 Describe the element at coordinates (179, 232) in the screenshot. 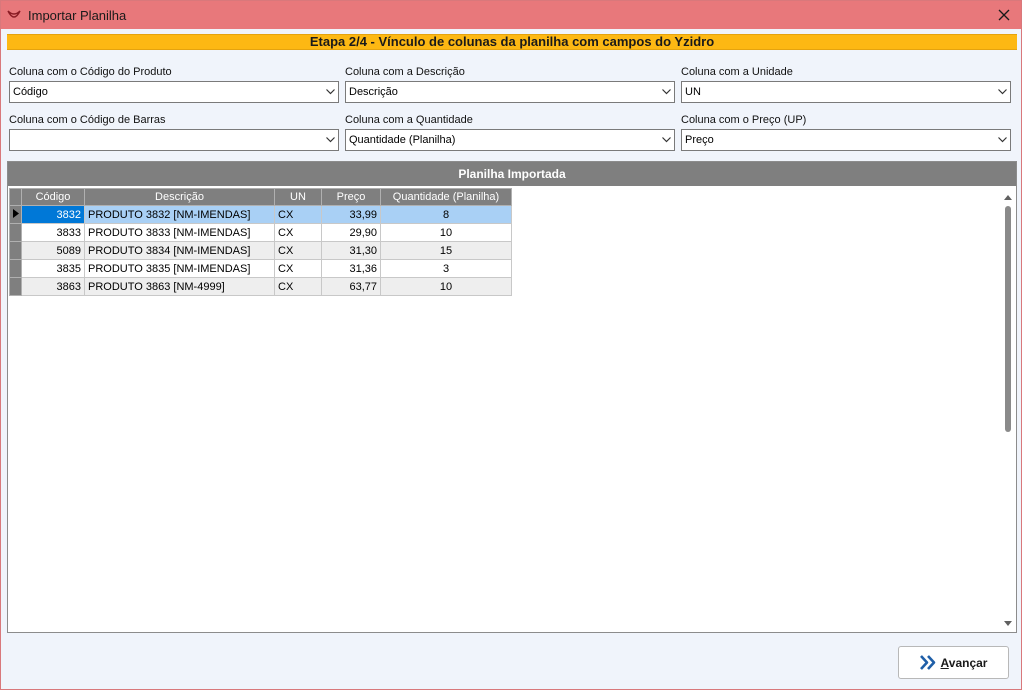

I see `cell-description: PRODUTO 3833 [NM-IMENDAS]` at that location.